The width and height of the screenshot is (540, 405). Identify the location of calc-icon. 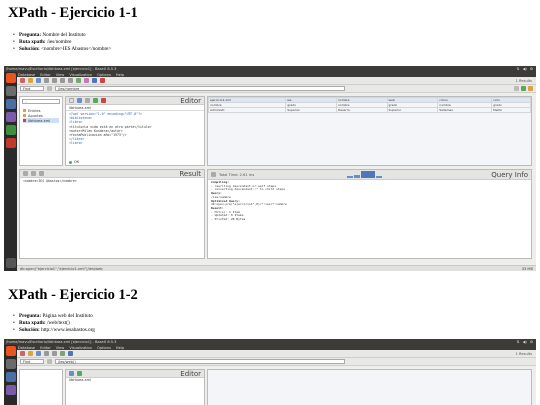
(10, 130).